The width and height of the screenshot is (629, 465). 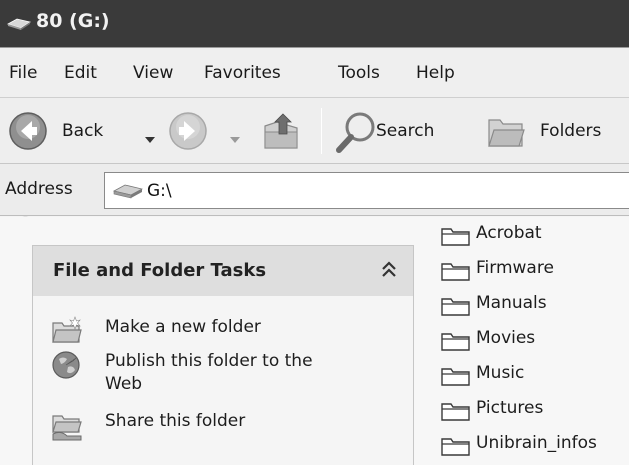 What do you see at coordinates (183, 327) in the screenshot?
I see `task-label: Make a new folder` at bounding box center [183, 327].